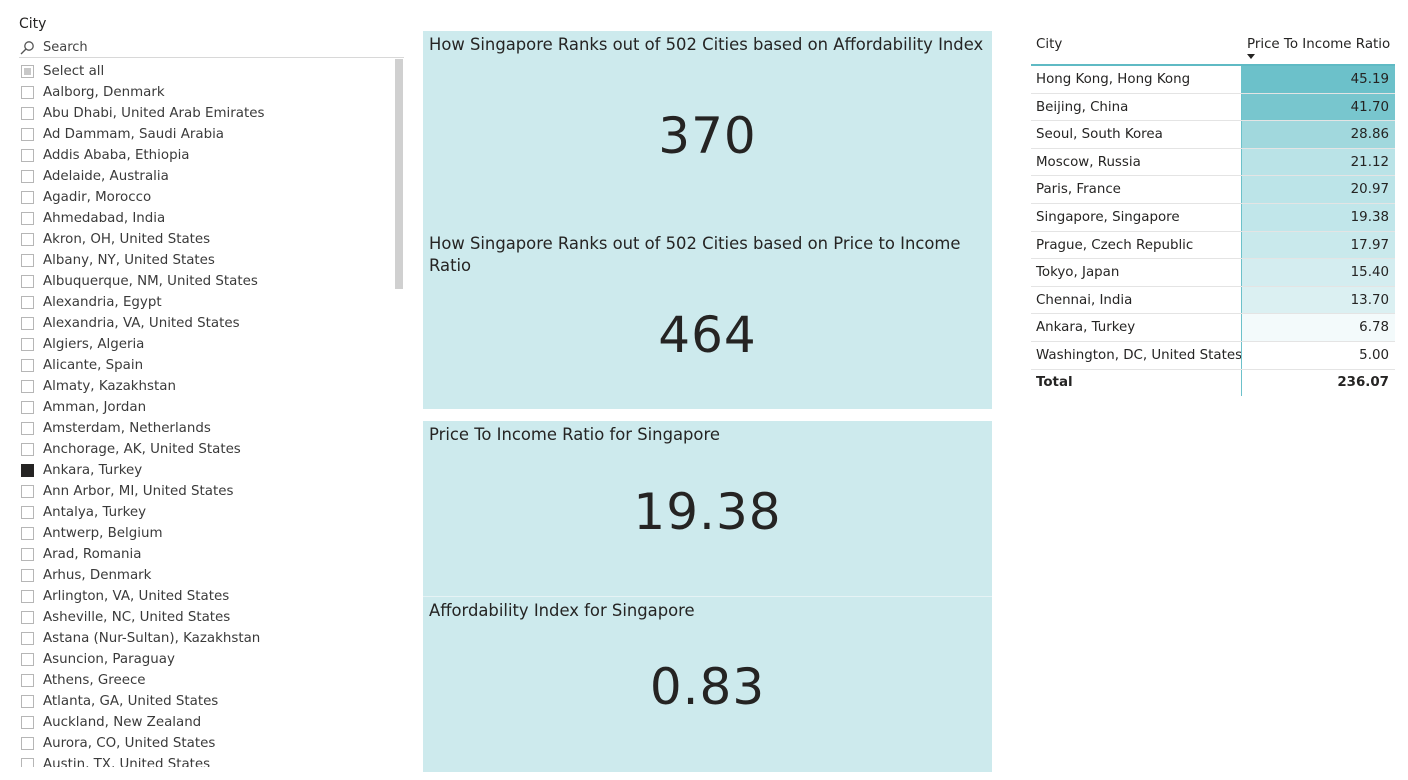 The height and width of the screenshot is (780, 1408). I want to click on table-cell-ratio: 28.86, so click(1318, 134).